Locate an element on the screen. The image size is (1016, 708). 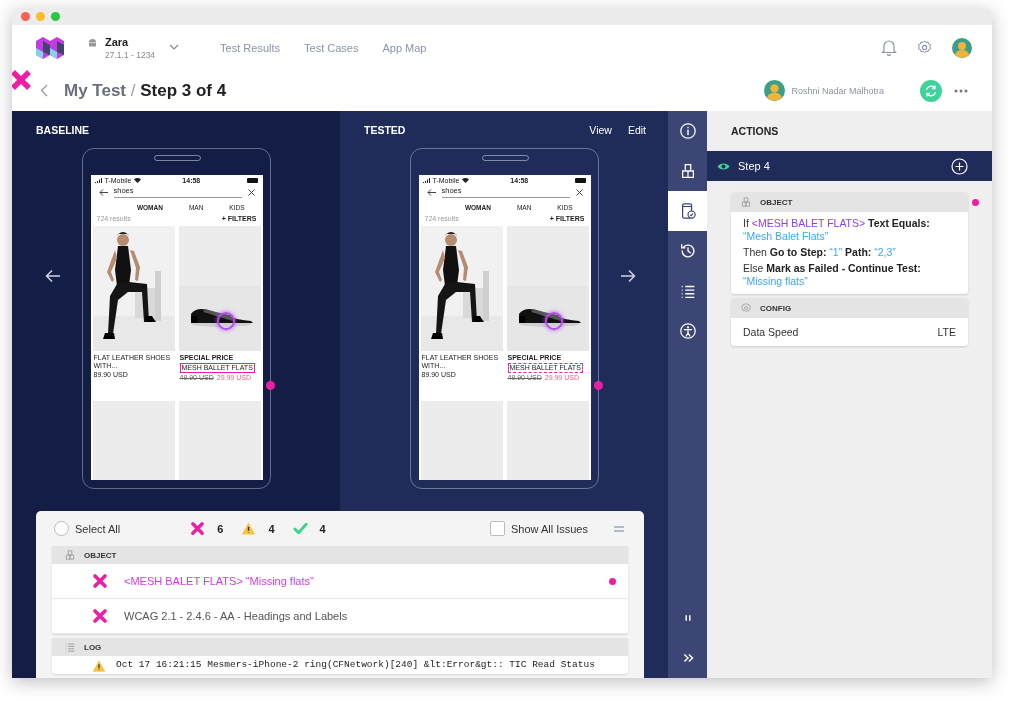
section-title: OBJECT is located at coordinates (100, 555).